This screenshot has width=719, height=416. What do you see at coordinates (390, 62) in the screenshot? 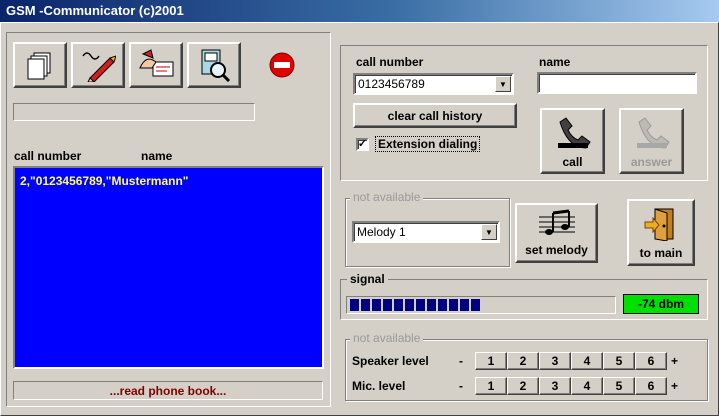
I see `call-number-label: call number` at bounding box center [390, 62].